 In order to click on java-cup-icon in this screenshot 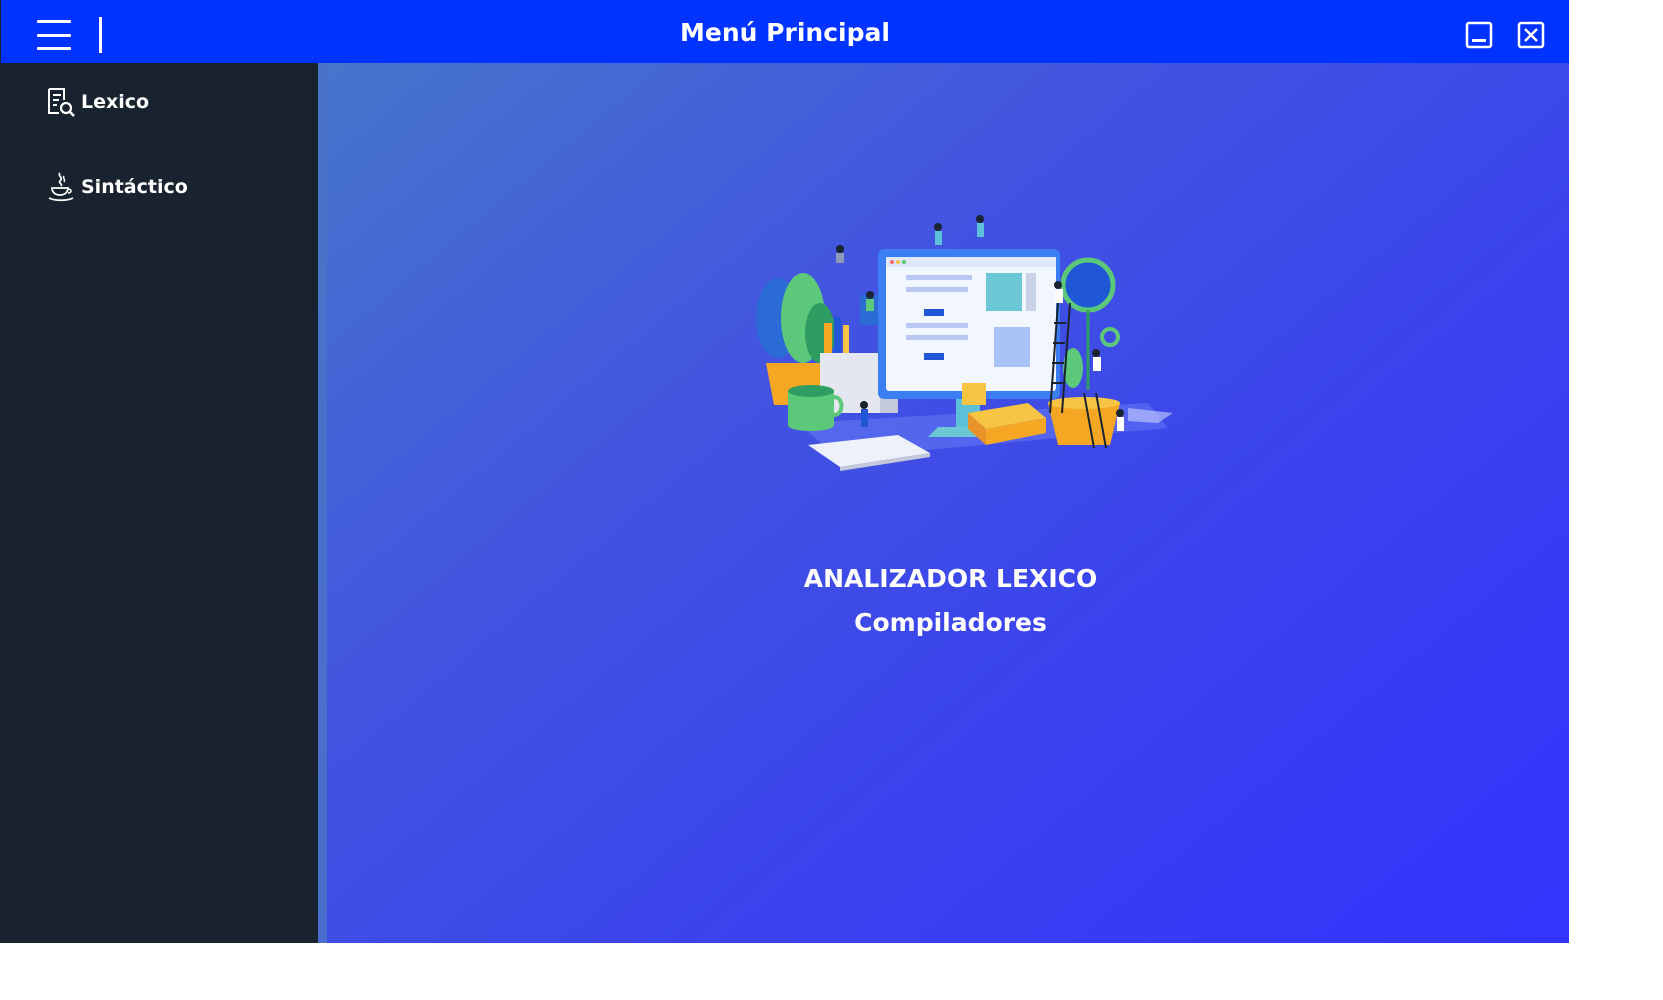, I will do `click(61, 187)`.